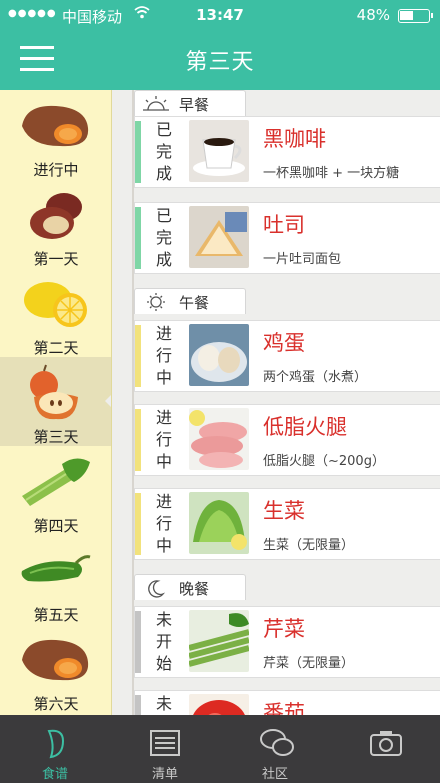 The image size is (440, 783). I want to click on food-name: 黑咖啡, so click(294, 139).